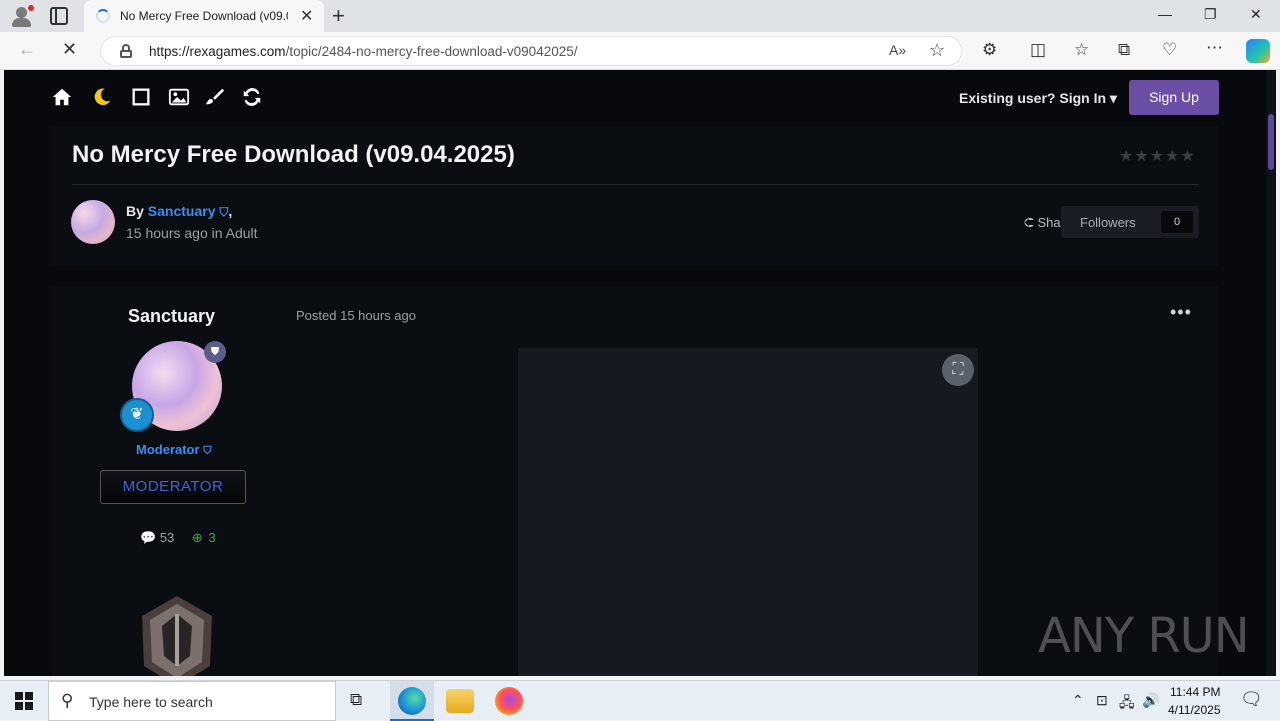 The width and height of the screenshot is (1280, 721). What do you see at coordinates (69, 49) in the screenshot?
I see `stop-loading-icon: ✕` at bounding box center [69, 49].